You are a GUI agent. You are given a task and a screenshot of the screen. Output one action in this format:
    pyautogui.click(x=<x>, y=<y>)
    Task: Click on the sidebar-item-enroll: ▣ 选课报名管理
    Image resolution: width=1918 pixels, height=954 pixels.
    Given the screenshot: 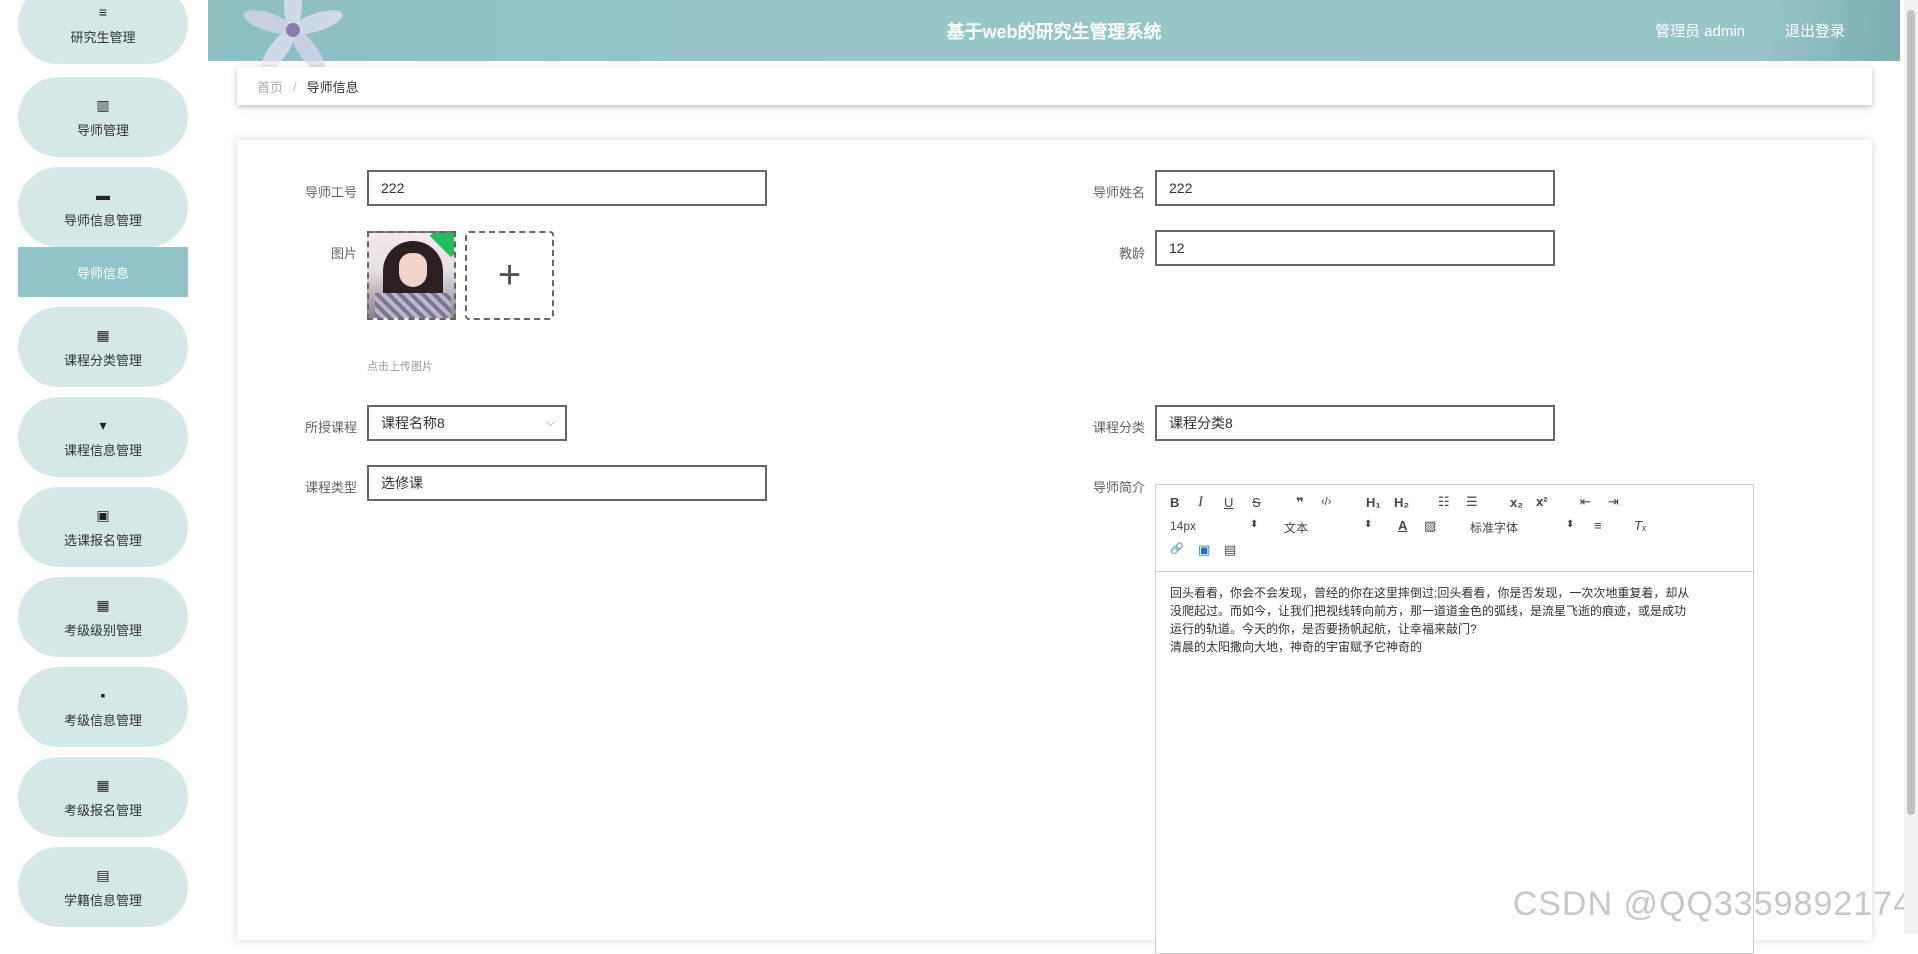 What is the action you would take?
    pyautogui.click(x=103, y=527)
    